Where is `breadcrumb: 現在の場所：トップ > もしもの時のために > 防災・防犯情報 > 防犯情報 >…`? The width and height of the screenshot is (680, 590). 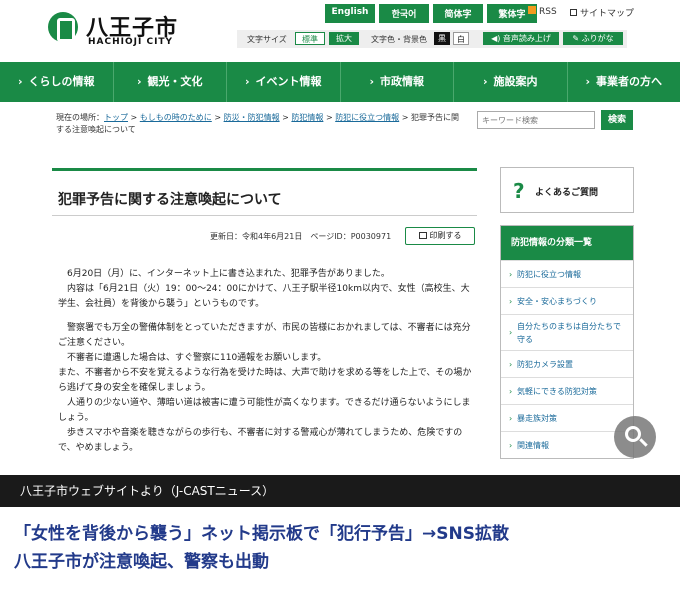 breadcrumb: 現在の場所：トップ > もしもの時のために > 防災・防犯情報 > 防犯情報 >… is located at coordinates (261, 124).